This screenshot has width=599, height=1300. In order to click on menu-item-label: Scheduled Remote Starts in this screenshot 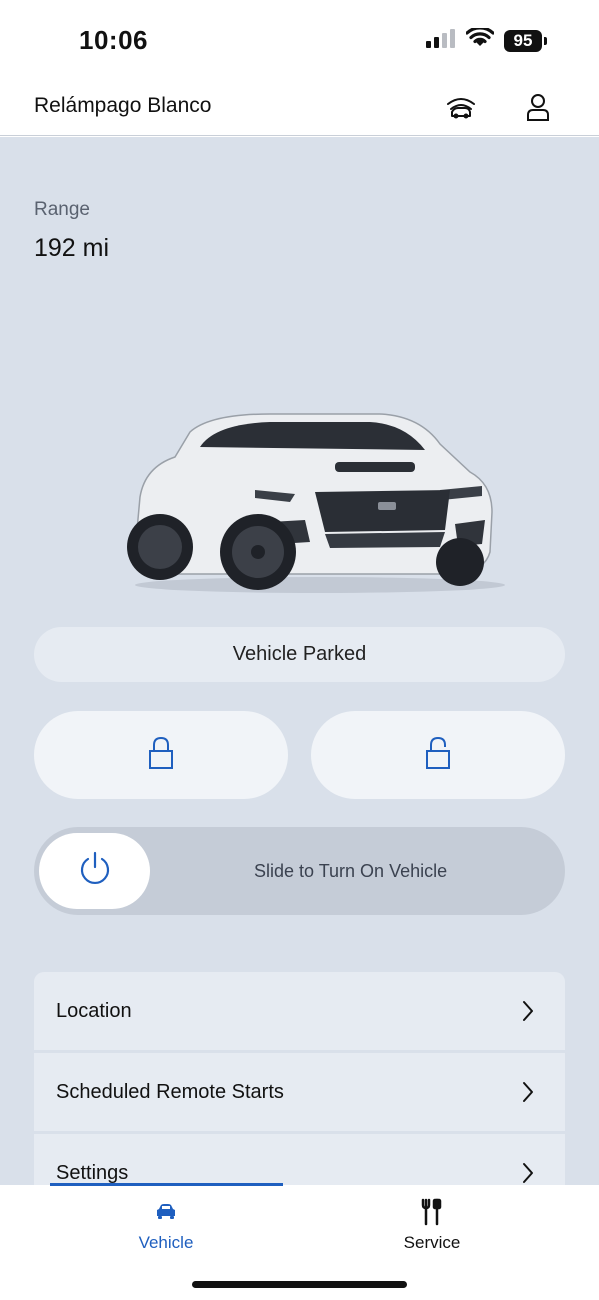, I will do `click(170, 1091)`.